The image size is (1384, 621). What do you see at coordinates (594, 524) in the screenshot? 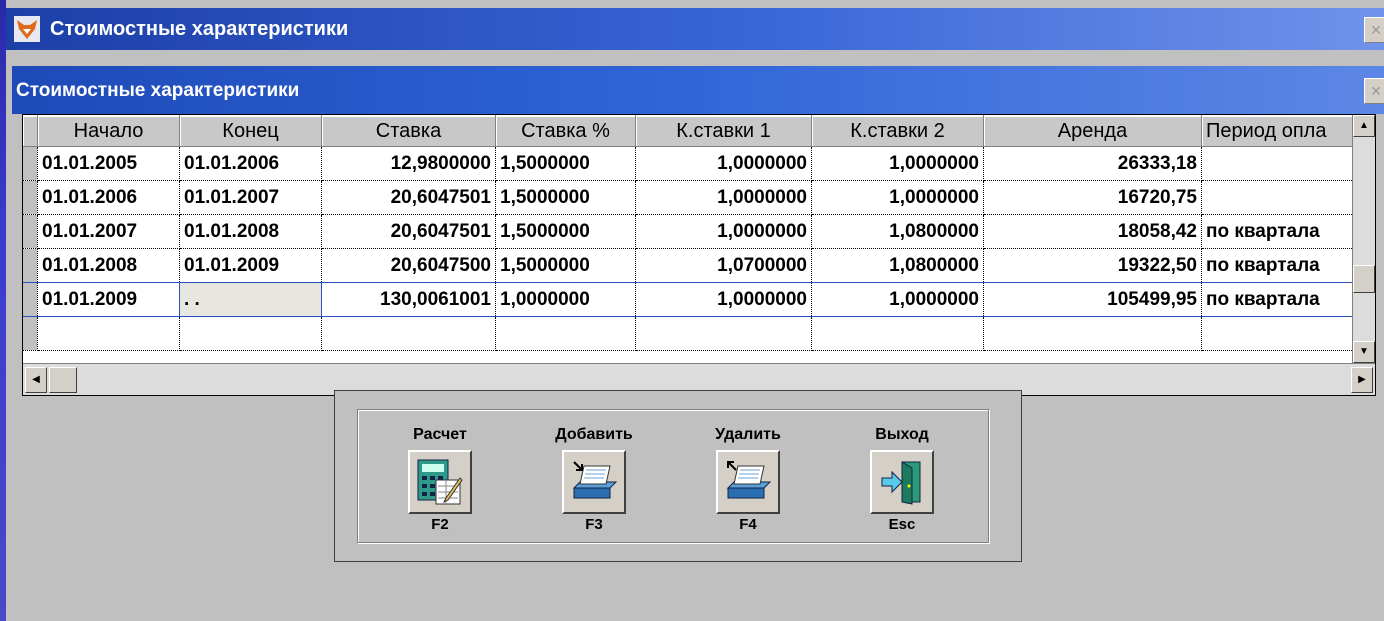
I see `add-key: F3` at bounding box center [594, 524].